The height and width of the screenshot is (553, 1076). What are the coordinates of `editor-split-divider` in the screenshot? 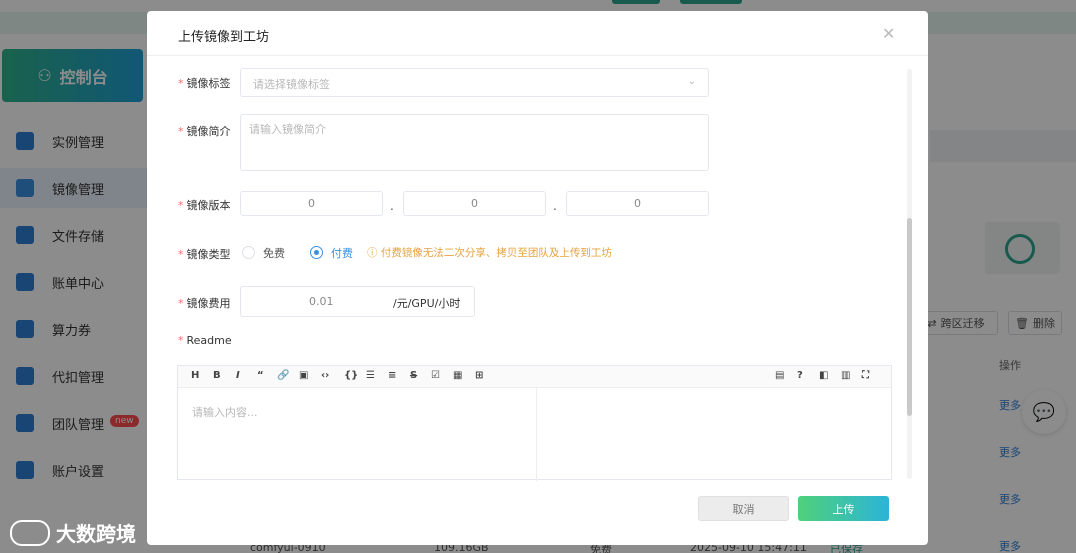 It's located at (536, 434).